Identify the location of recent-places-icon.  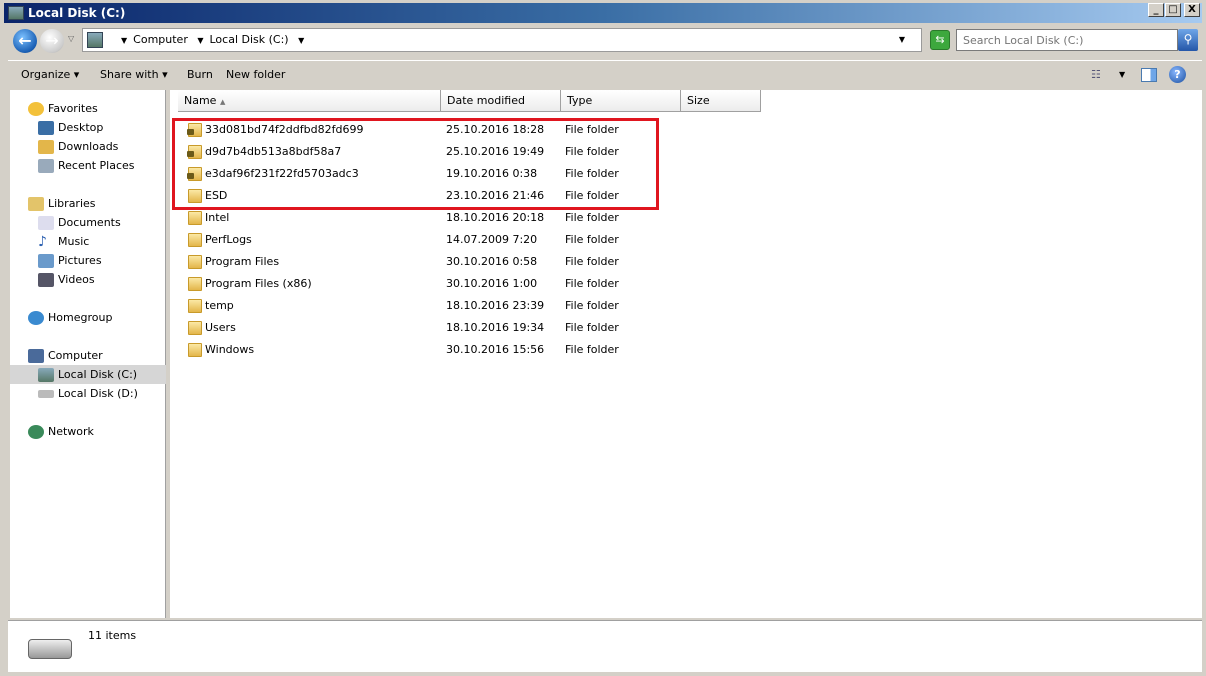
(46, 166).